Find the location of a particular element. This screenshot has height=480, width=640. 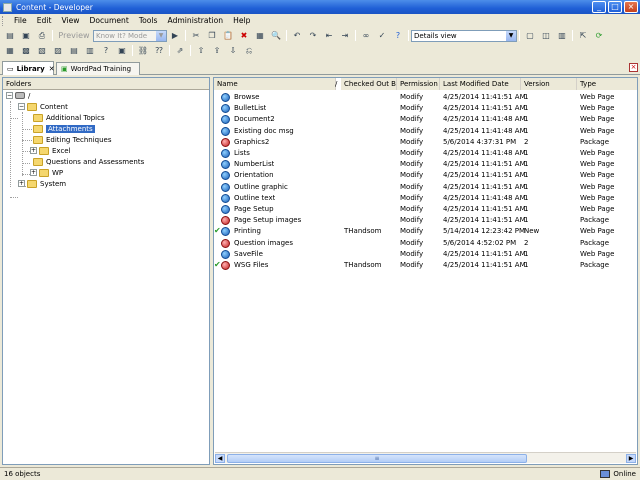

cut-icon: ✂ is located at coordinates (196, 35).